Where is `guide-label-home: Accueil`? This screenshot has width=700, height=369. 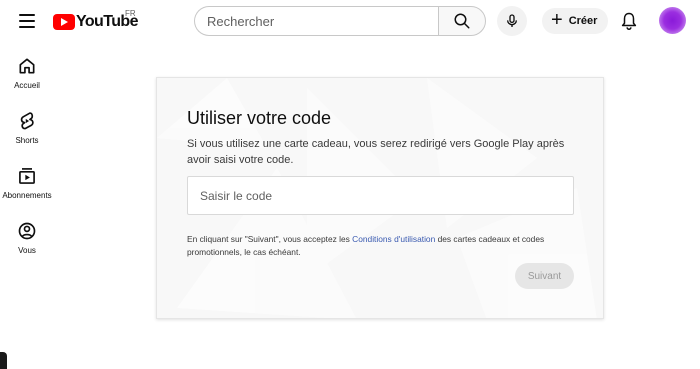 guide-label-home: Accueil is located at coordinates (27, 85).